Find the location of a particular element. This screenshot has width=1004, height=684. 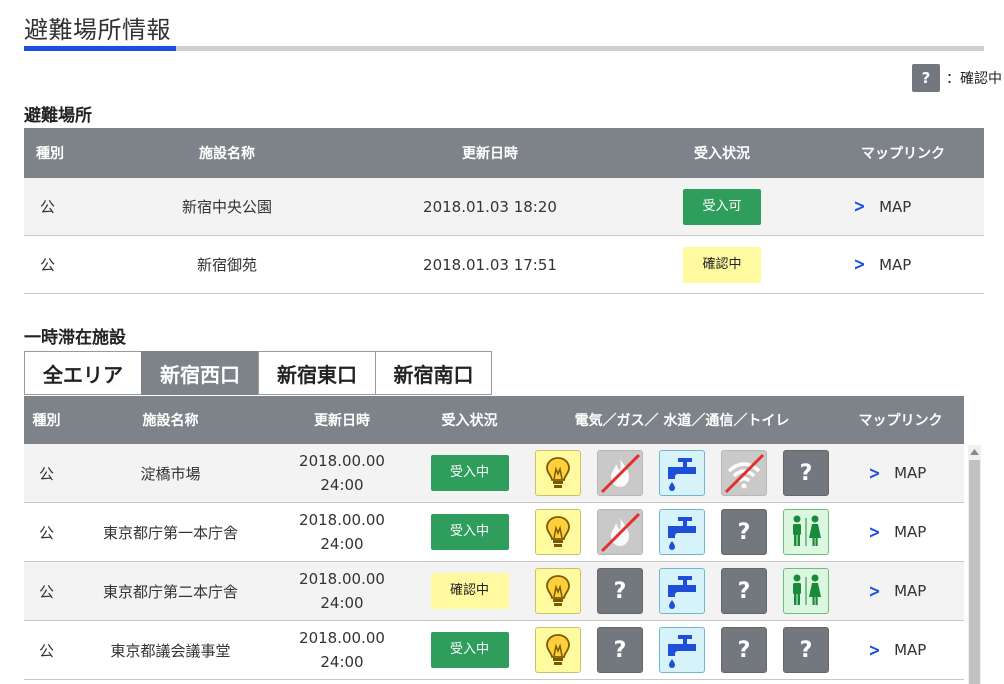

scrollbar-thumb is located at coordinates (974, 572).